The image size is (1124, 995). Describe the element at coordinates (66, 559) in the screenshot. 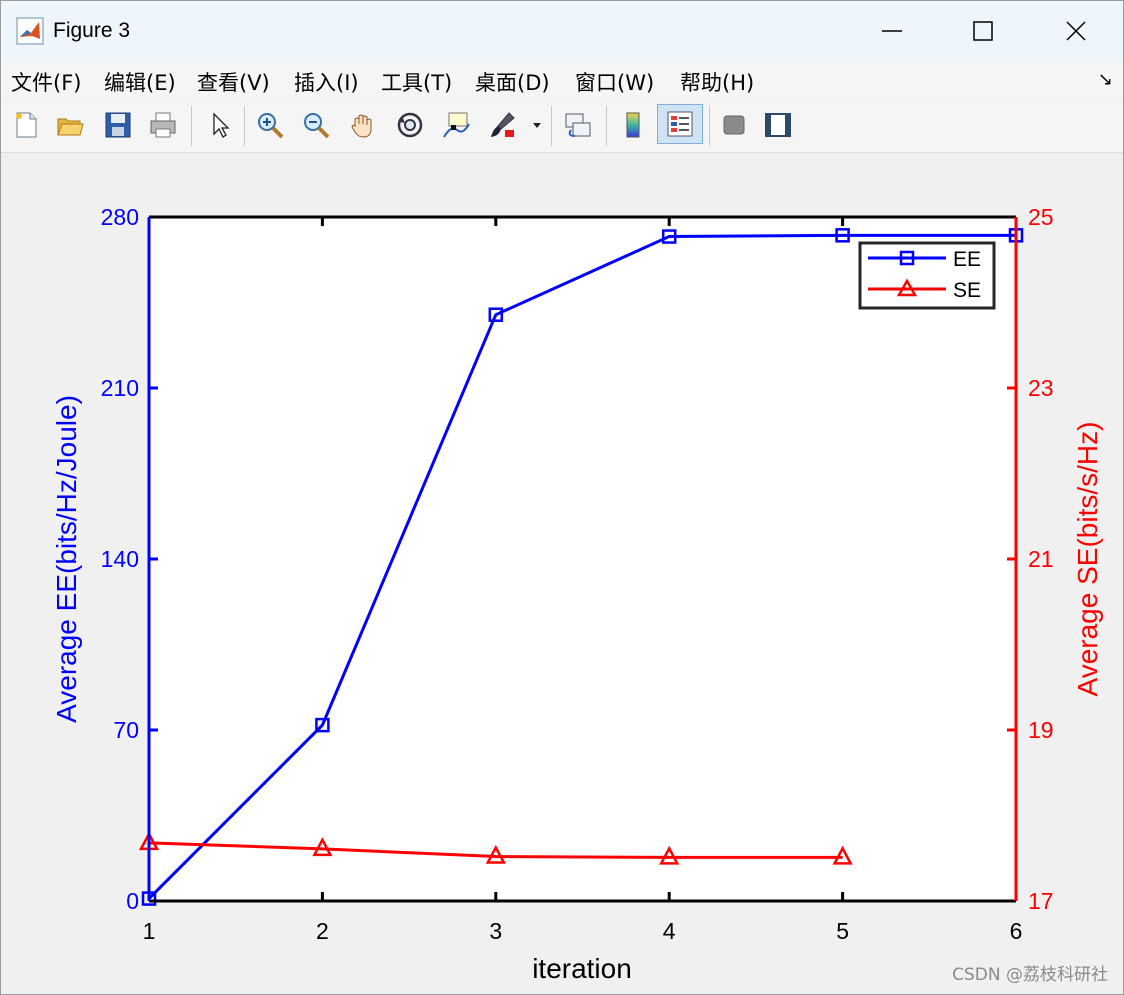

I see `y-axis-left-label: Average EE(bits/Hz/Joule)` at that location.